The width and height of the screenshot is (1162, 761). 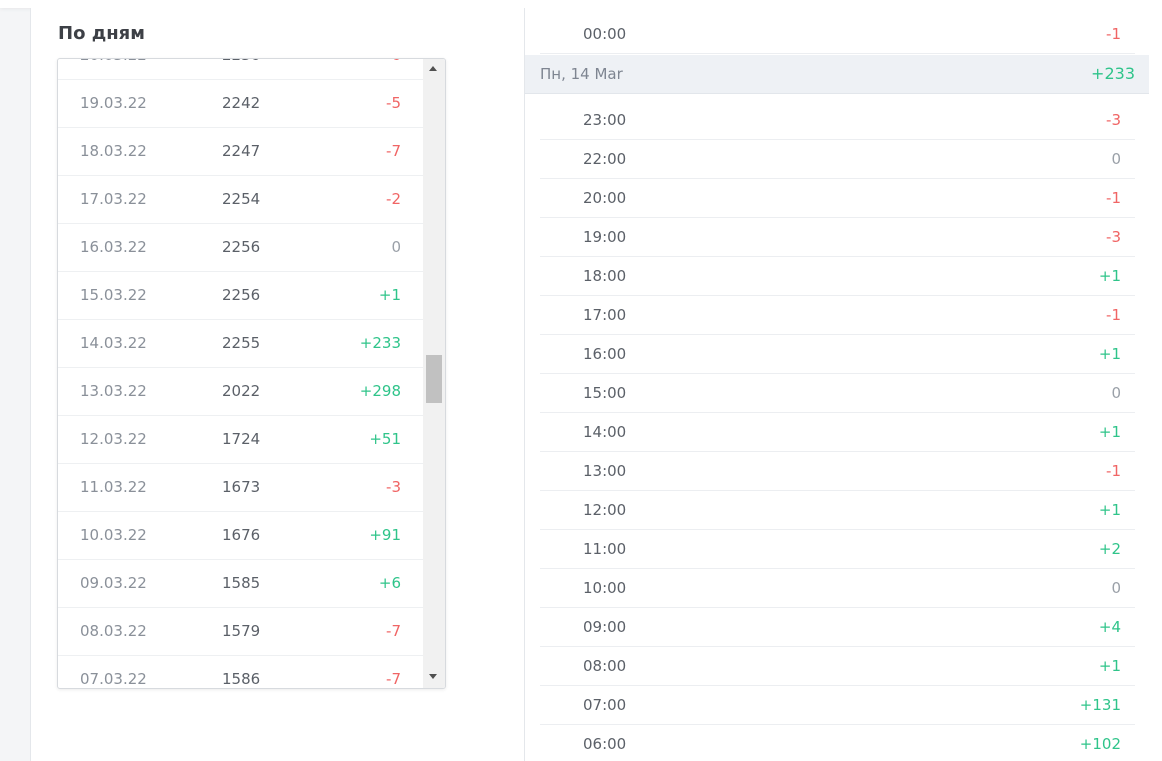 I want to click on hour-delta: +131, so click(x=1100, y=705).